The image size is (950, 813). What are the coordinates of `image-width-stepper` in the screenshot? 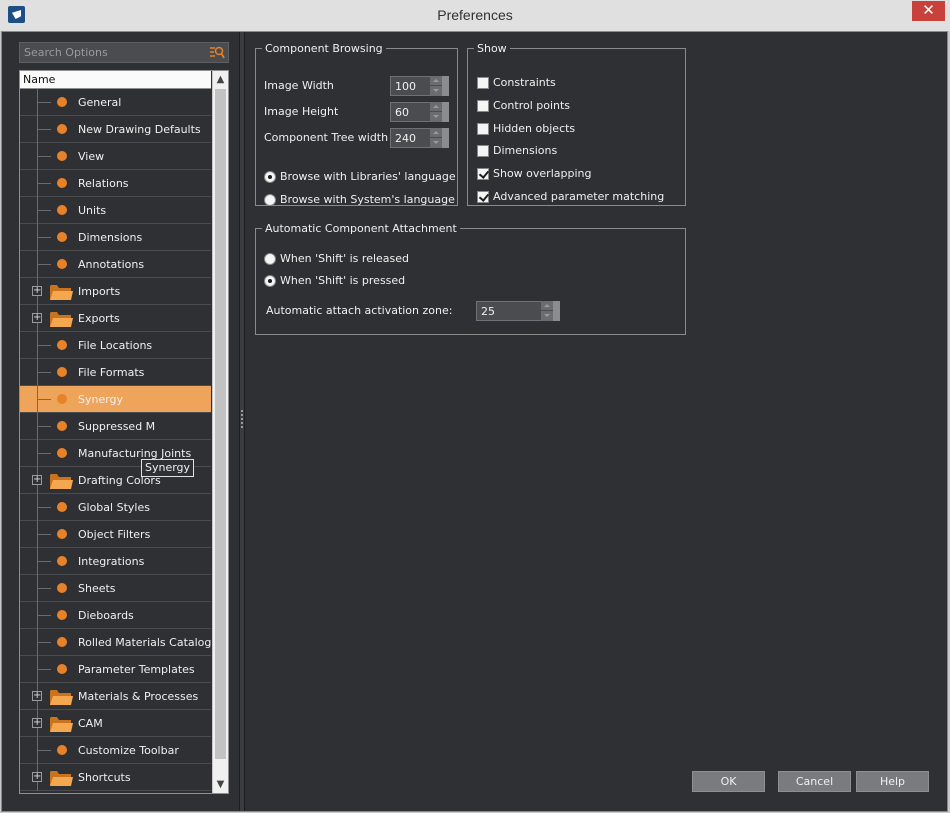 It's located at (436, 86).